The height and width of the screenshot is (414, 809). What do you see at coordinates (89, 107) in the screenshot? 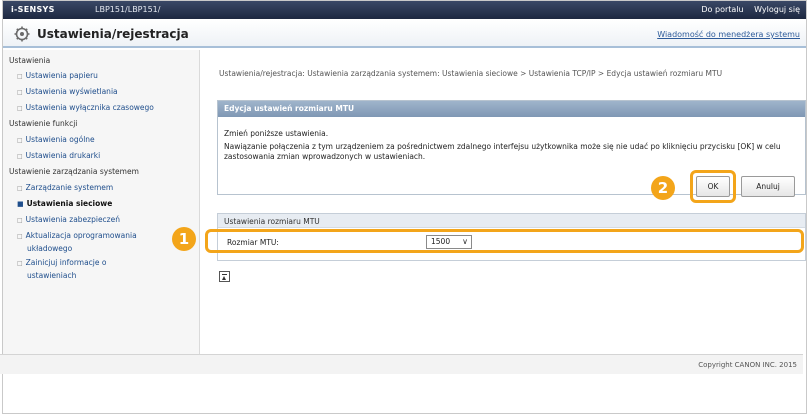
I see `sidebar-item-label: Ustawienia wyłącznika czasowego` at bounding box center [89, 107].